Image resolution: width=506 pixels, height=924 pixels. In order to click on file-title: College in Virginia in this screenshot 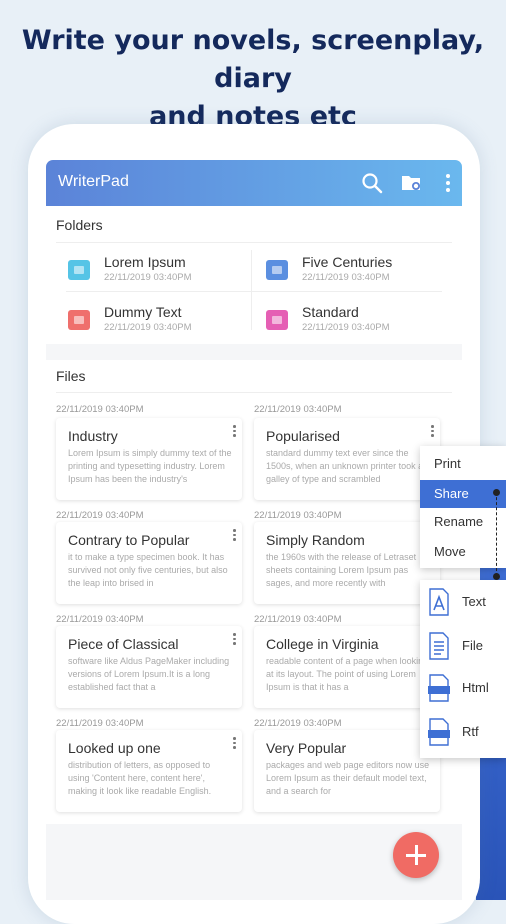, I will do `click(322, 644)`.